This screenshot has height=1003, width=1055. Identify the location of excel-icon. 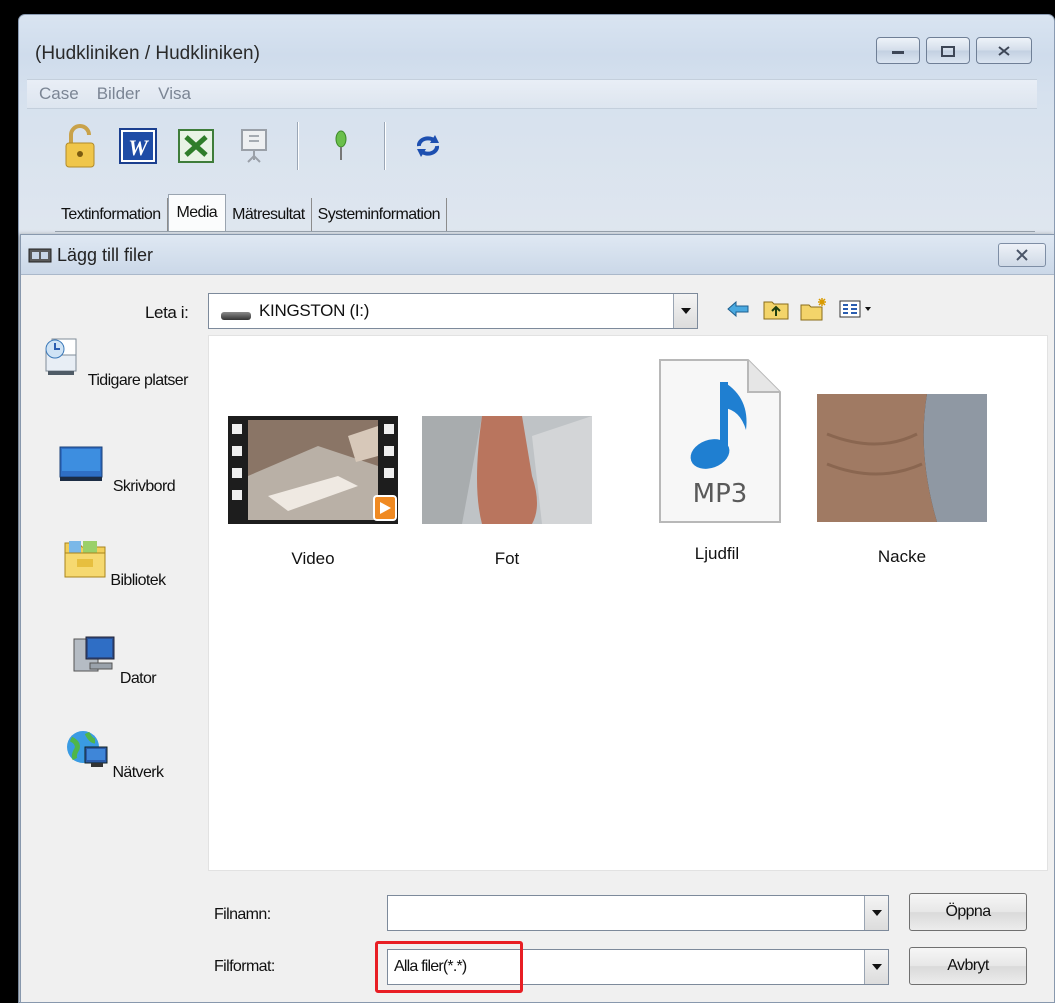
(196, 146).